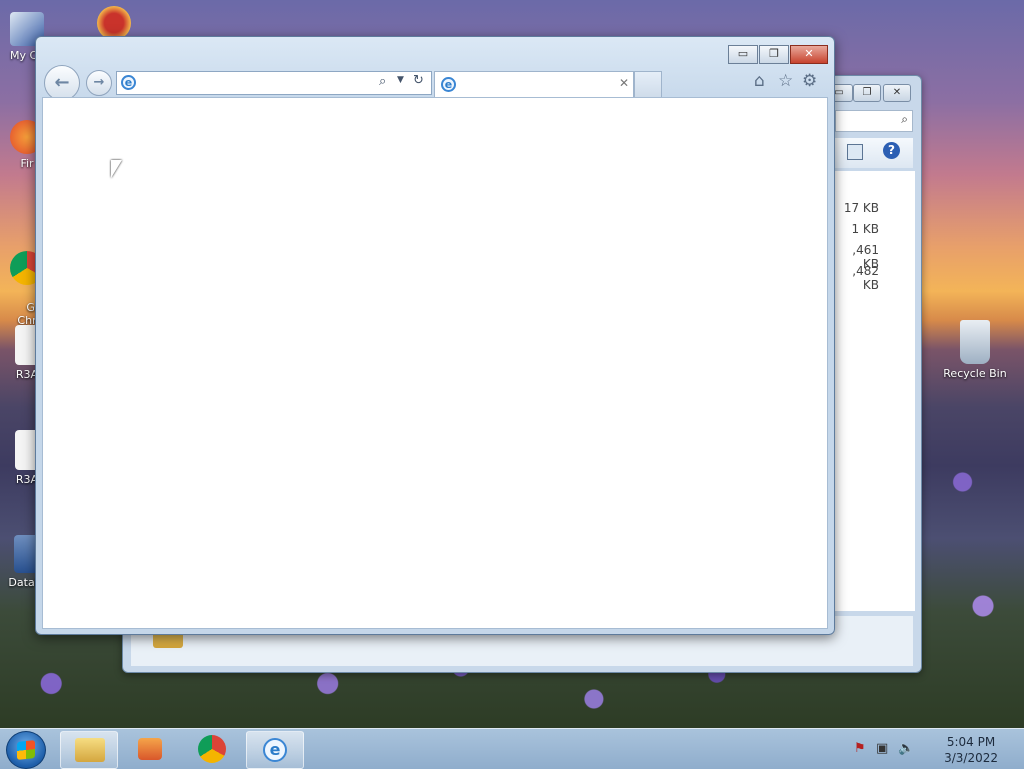 The image size is (1024, 769). I want to click on ie-icon: e, so click(275, 750).